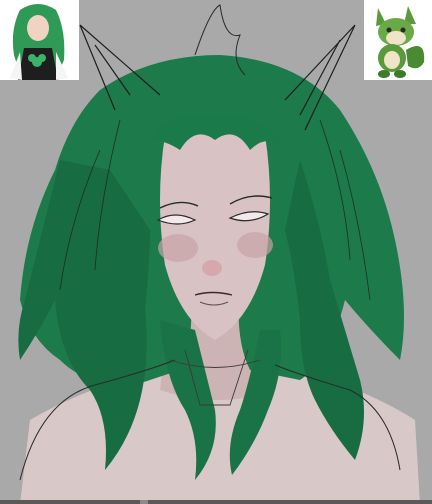 The image size is (432, 504). I want to click on creature-reference-thumbnail, so click(398, 40).